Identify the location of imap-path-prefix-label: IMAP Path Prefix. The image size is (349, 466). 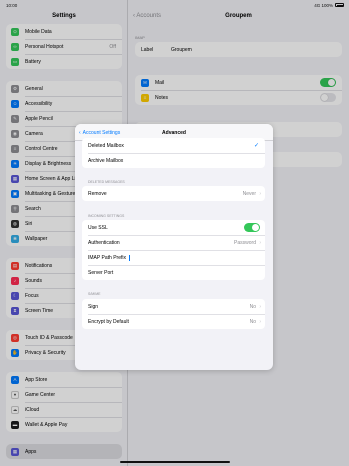
(107, 257).